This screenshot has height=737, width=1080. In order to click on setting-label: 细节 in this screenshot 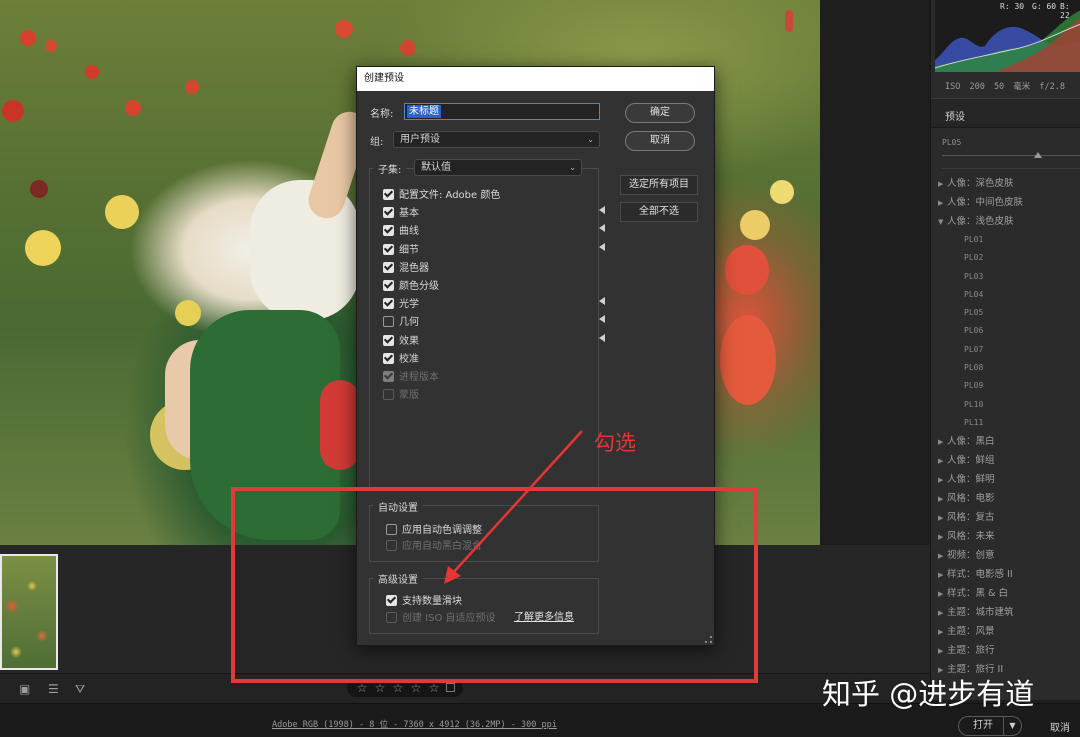, I will do `click(409, 250)`.